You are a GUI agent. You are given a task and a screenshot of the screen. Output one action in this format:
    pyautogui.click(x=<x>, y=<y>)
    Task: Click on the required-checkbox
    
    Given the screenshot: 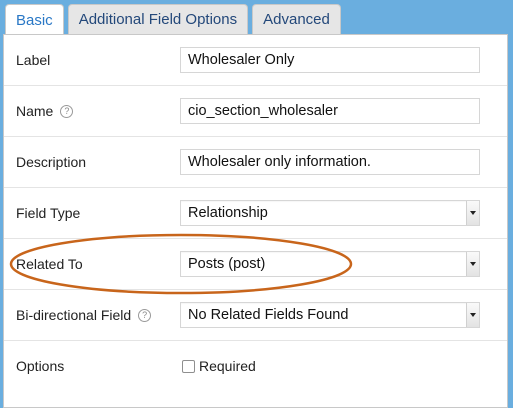 What is the action you would take?
    pyautogui.click(x=188, y=366)
    